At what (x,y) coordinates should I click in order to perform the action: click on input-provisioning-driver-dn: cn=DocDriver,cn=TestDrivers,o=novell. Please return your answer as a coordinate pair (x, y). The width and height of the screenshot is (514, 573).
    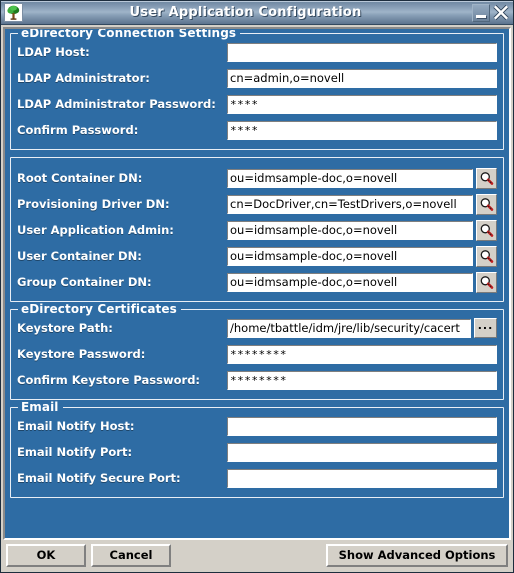
    Looking at the image, I should click on (350, 204).